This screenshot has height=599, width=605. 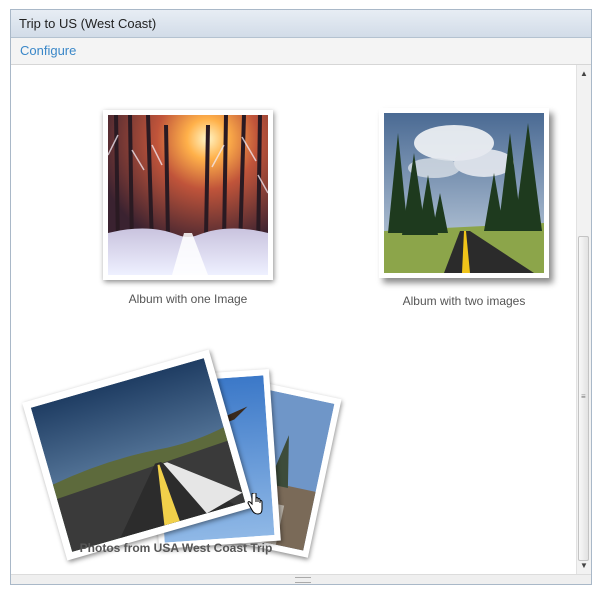 I want to click on panel-title: Trip to US (West Coast), so click(x=88, y=23).